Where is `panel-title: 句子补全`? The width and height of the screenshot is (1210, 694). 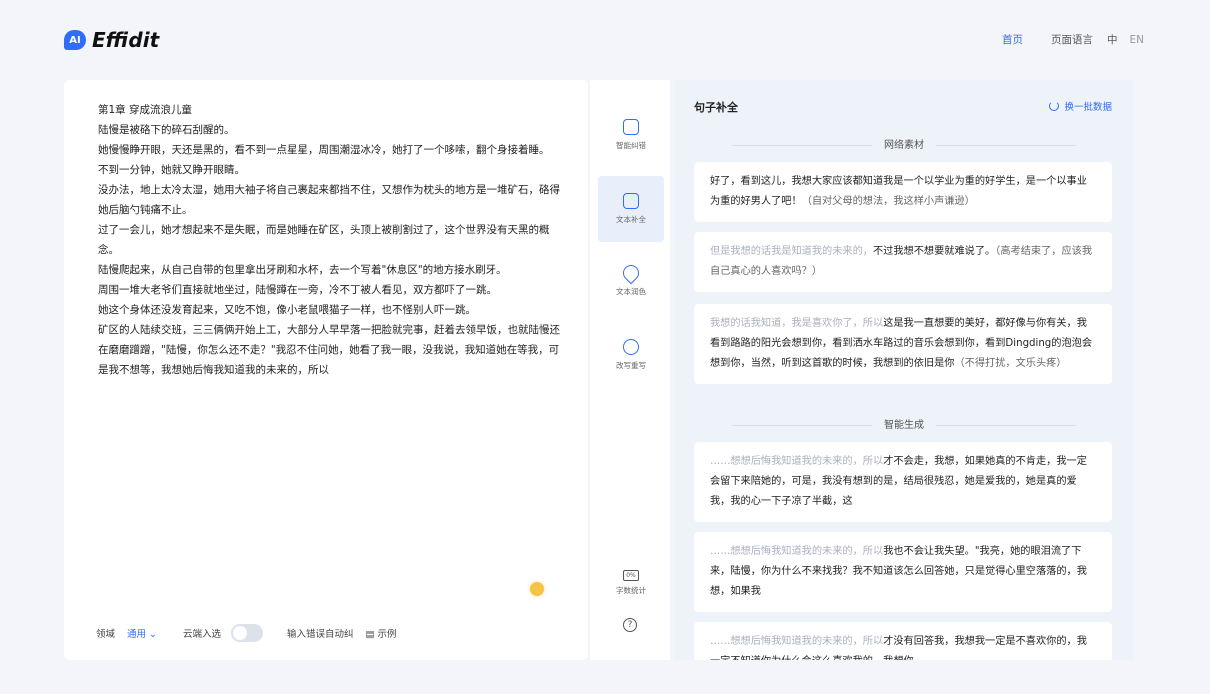
panel-title: 句子补全 is located at coordinates (716, 107).